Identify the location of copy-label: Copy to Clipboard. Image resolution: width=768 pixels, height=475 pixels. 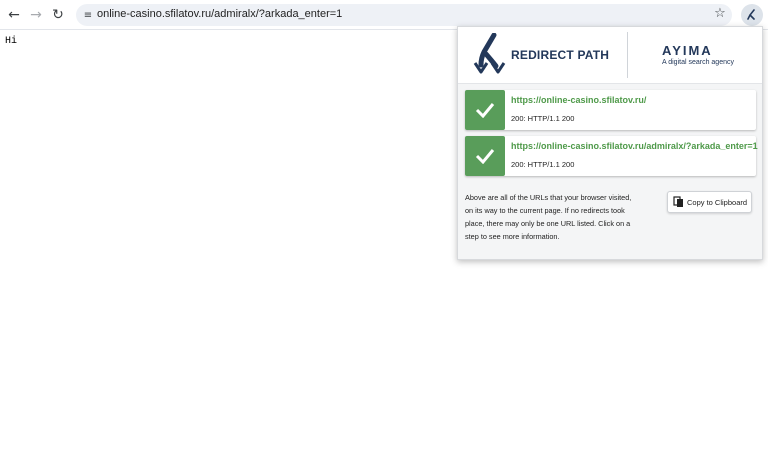
(717, 202).